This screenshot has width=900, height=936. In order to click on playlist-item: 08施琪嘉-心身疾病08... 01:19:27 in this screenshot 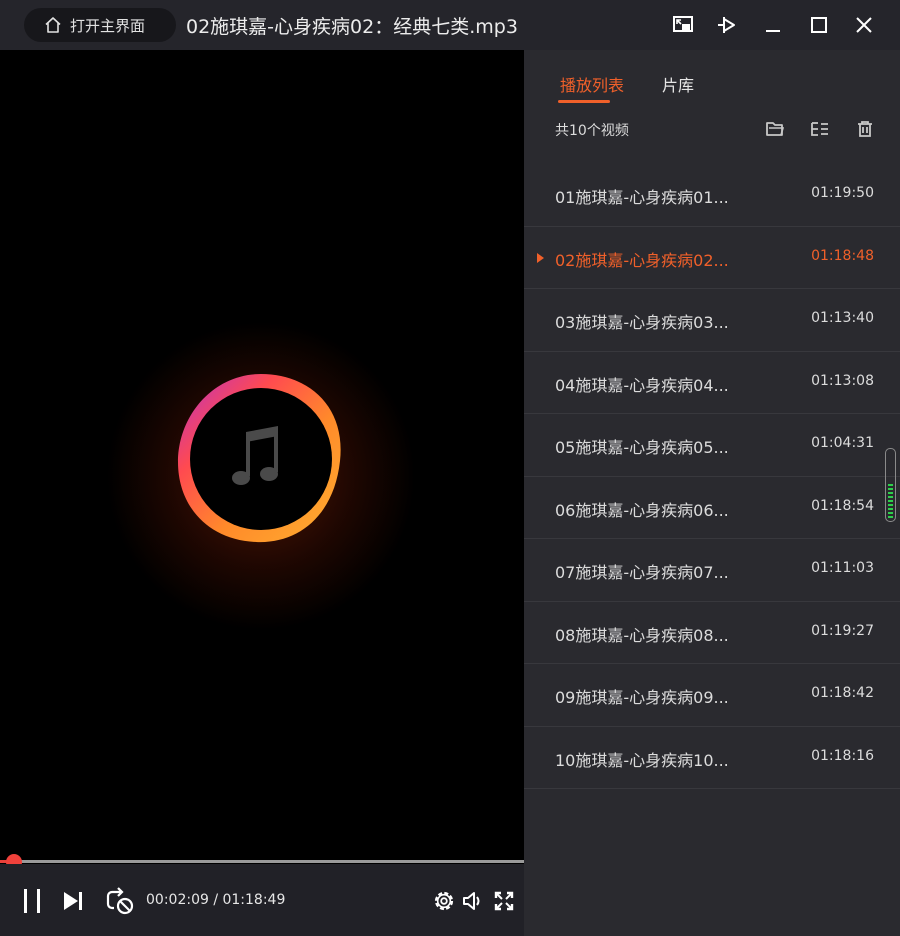, I will do `click(712, 633)`.